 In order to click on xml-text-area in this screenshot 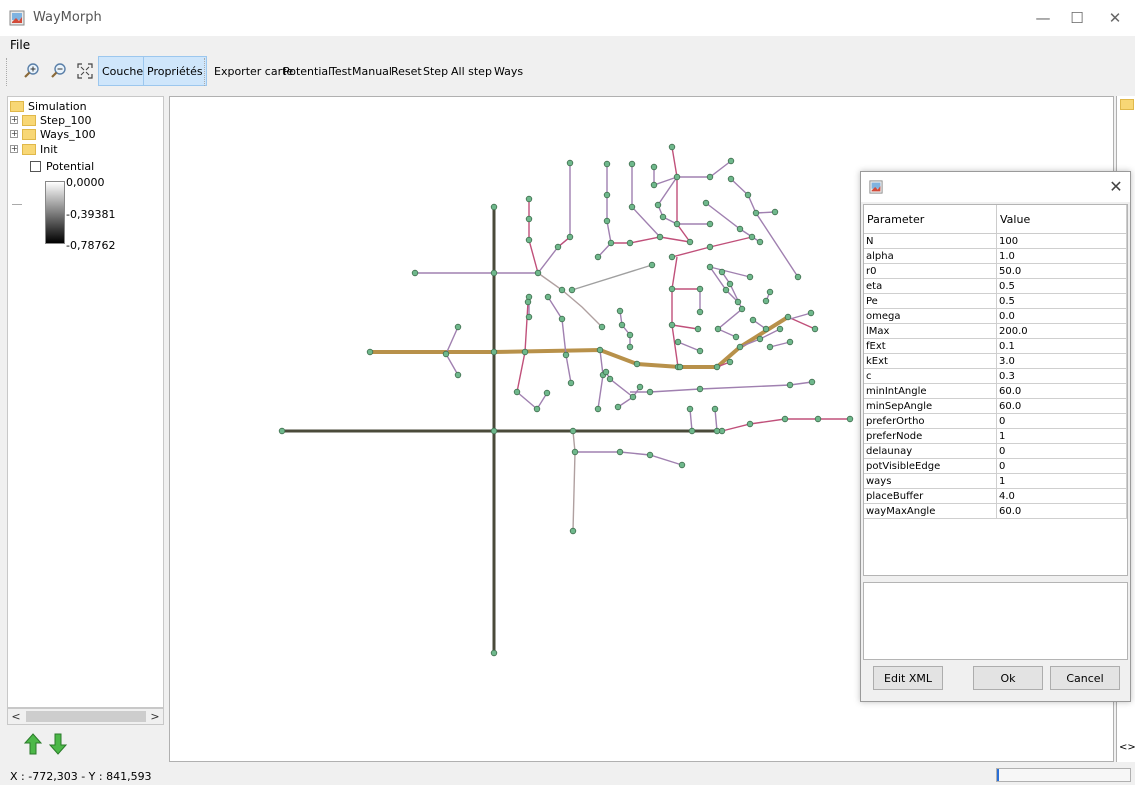, I will do `click(995, 621)`.